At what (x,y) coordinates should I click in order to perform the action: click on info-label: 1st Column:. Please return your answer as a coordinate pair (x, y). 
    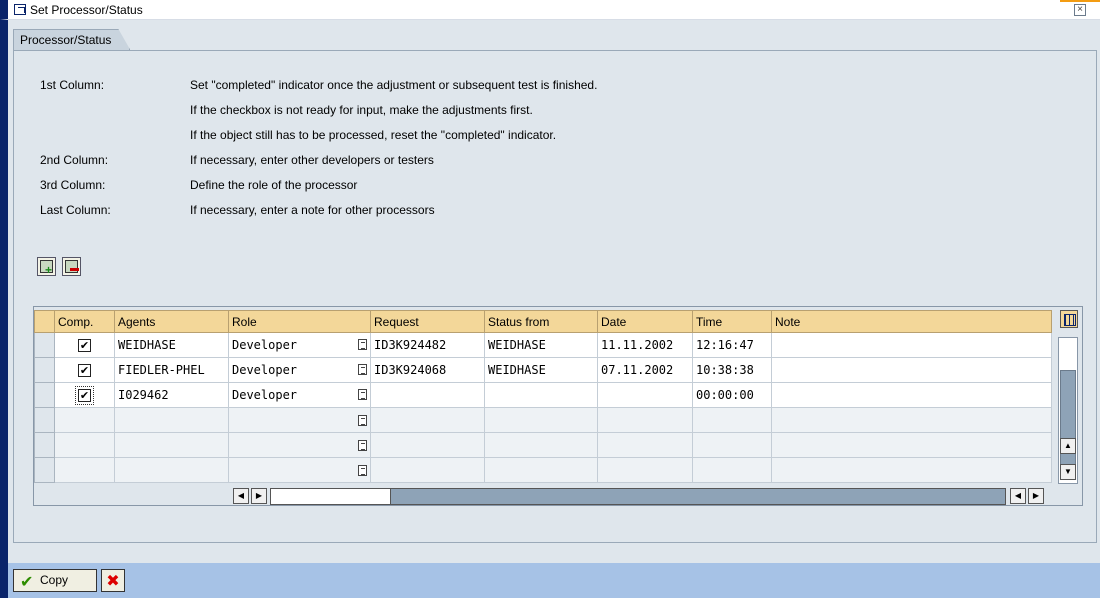
    Looking at the image, I should click on (72, 85).